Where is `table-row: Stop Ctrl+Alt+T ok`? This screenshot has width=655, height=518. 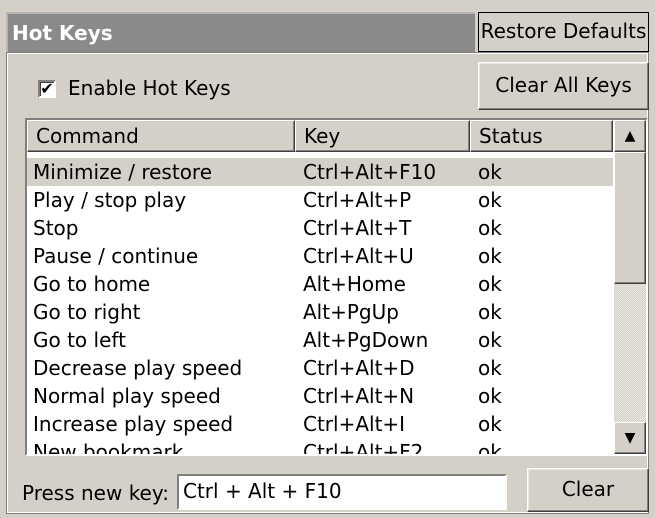 table-row: Stop Ctrl+Alt+T ok is located at coordinates (320, 228).